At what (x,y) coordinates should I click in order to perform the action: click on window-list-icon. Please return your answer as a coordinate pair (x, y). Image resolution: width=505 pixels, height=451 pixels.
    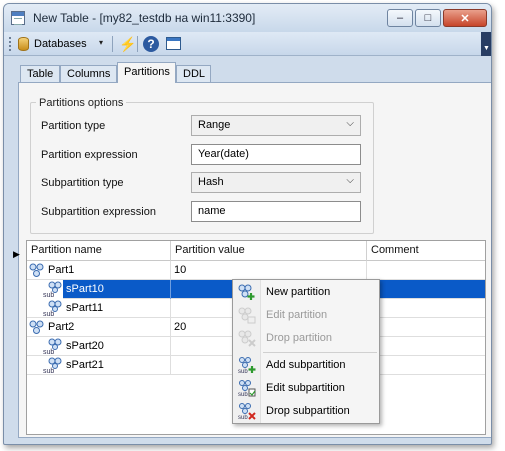
    Looking at the image, I should click on (173, 43).